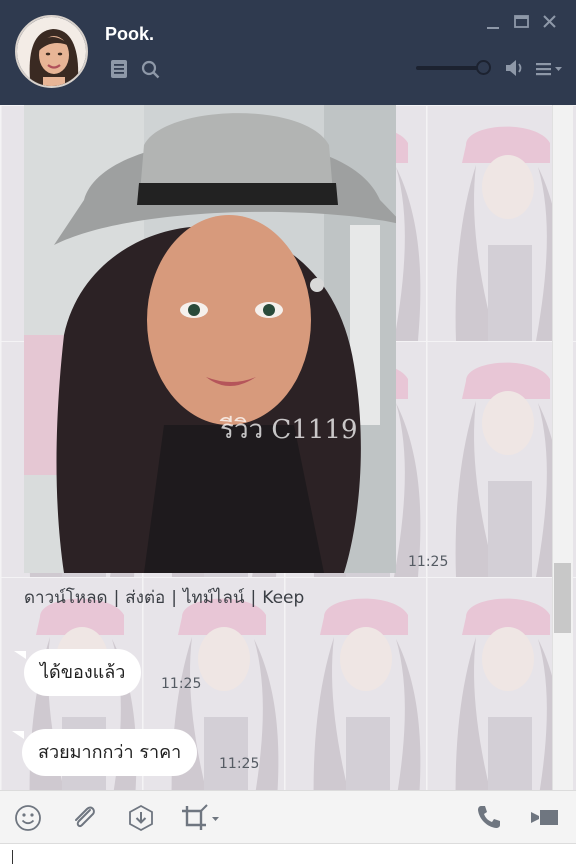 This screenshot has height=865, width=576. What do you see at coordinates (201, 820) in the screenshot?
I see `crop-icon` at bounding box center [201, 820].